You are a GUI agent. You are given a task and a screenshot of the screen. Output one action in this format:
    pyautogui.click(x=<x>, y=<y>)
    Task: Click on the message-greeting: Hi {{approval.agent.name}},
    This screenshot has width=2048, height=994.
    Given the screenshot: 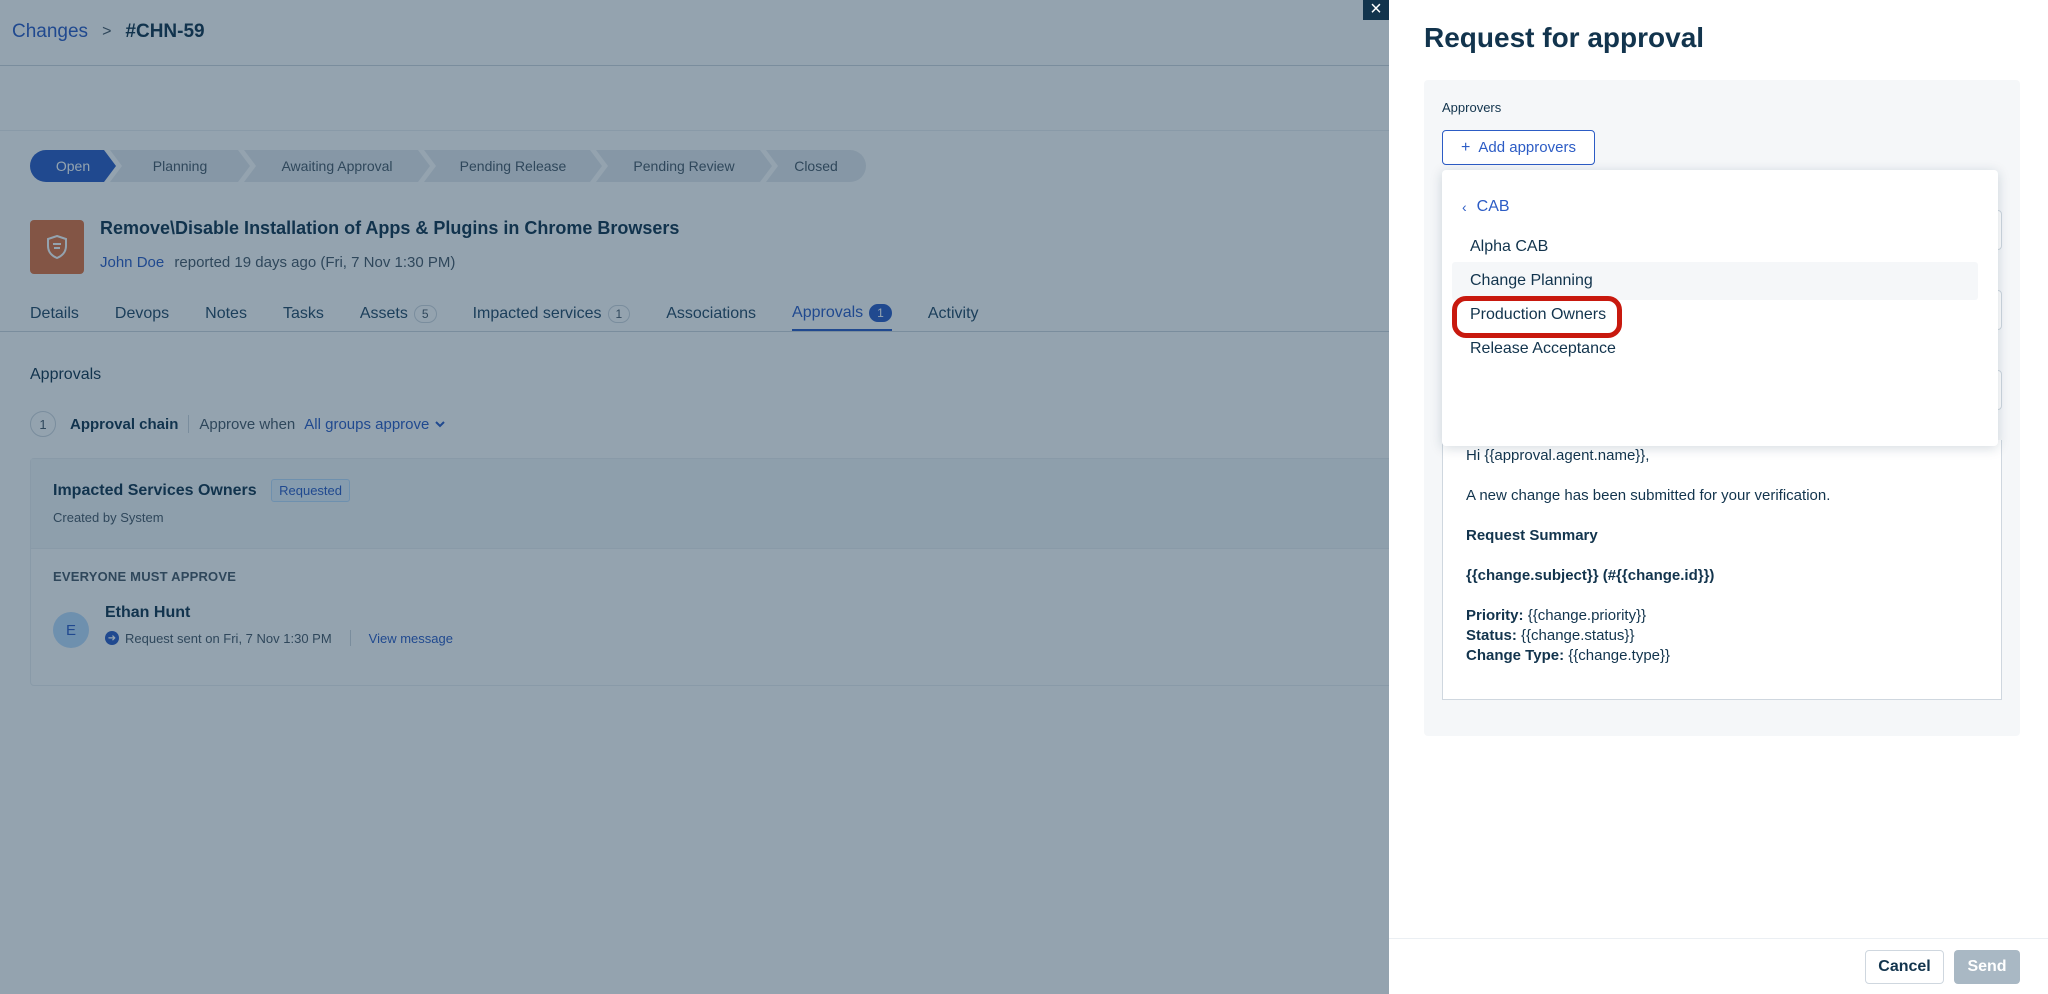 What is the action you would take?
    pyautogui.click(x=1558, y=455)
    